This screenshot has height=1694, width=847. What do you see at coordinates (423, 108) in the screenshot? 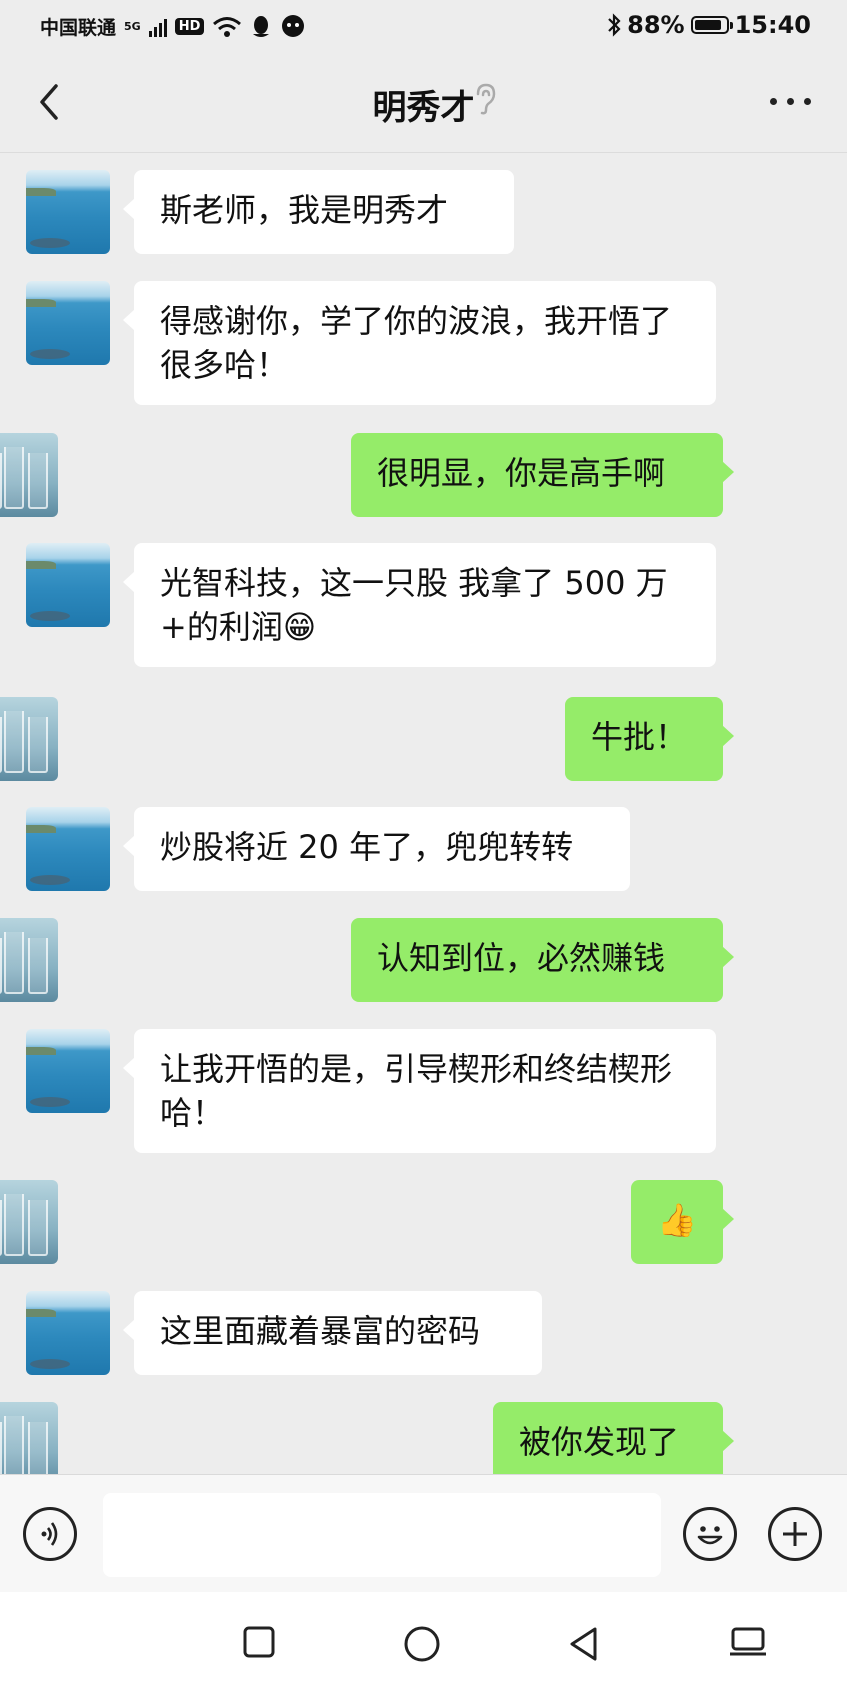
I see `chat-title: 明秀才` at bounding box center [423, 108].